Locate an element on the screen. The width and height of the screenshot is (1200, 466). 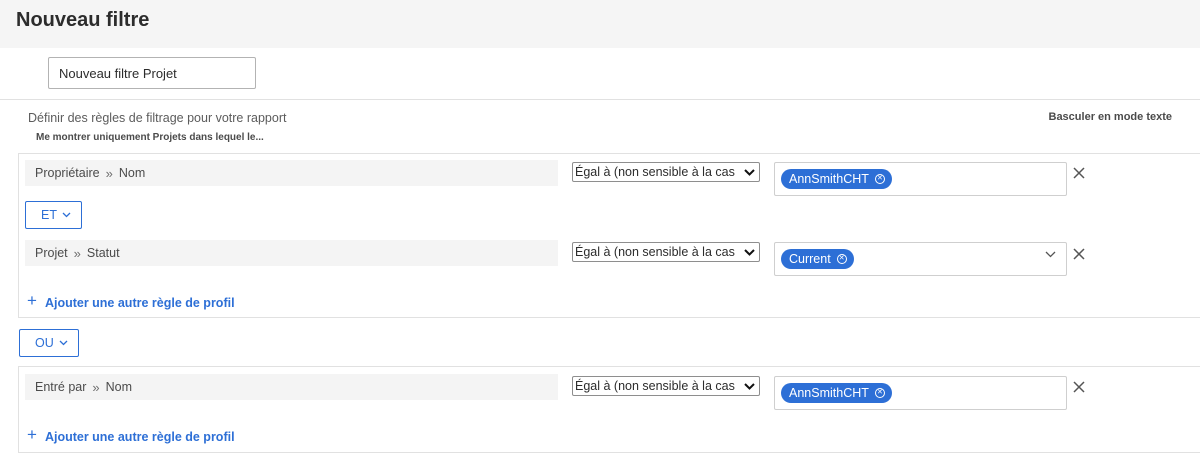
value-chip-label: Current is located at coordinates (810, 259).